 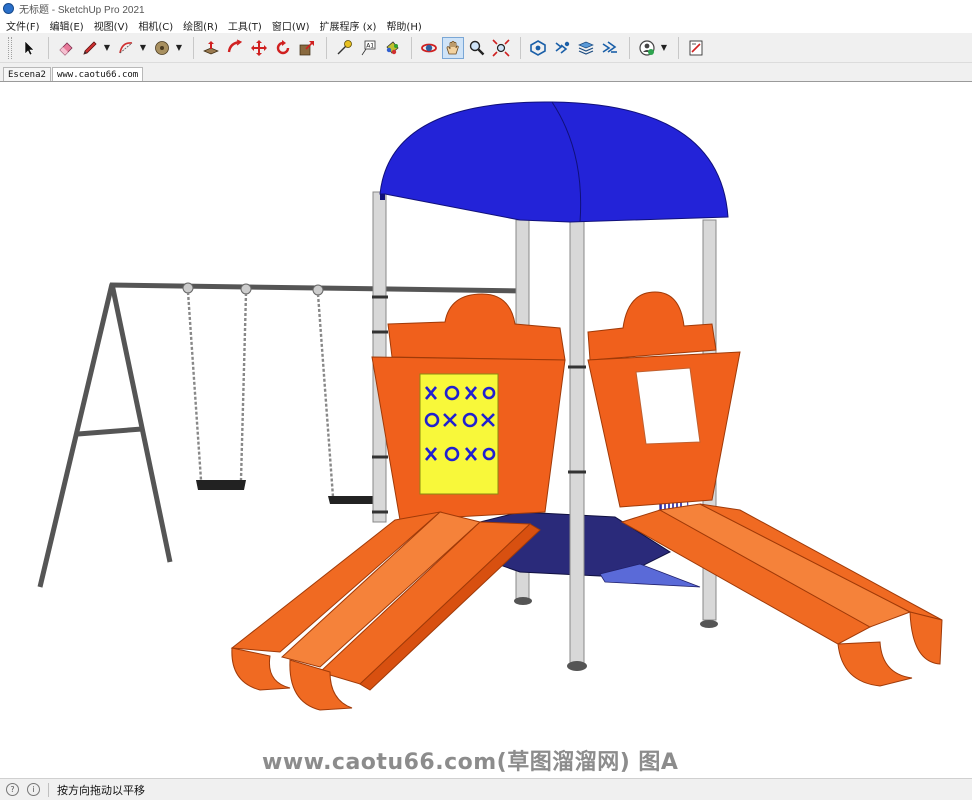 I want to click on extension-warehouse-button, so click(x=562, y=48).